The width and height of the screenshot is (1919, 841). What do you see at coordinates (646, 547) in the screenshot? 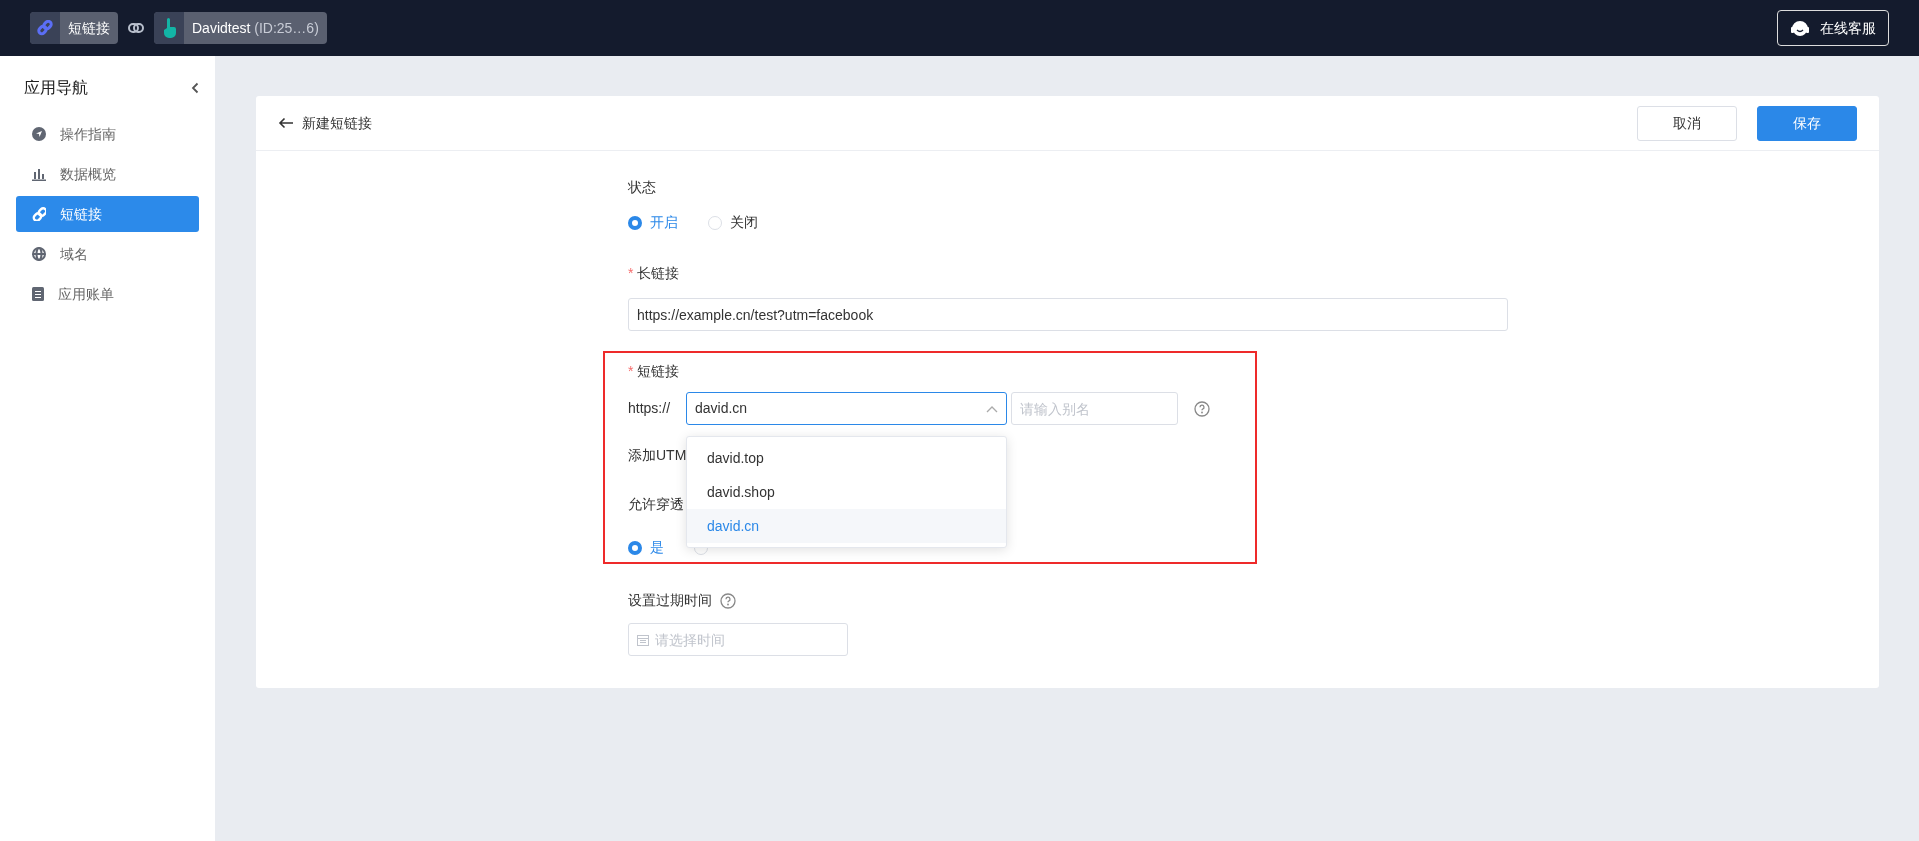
I see `radio-option: 是` at bounding box center [646, 547].